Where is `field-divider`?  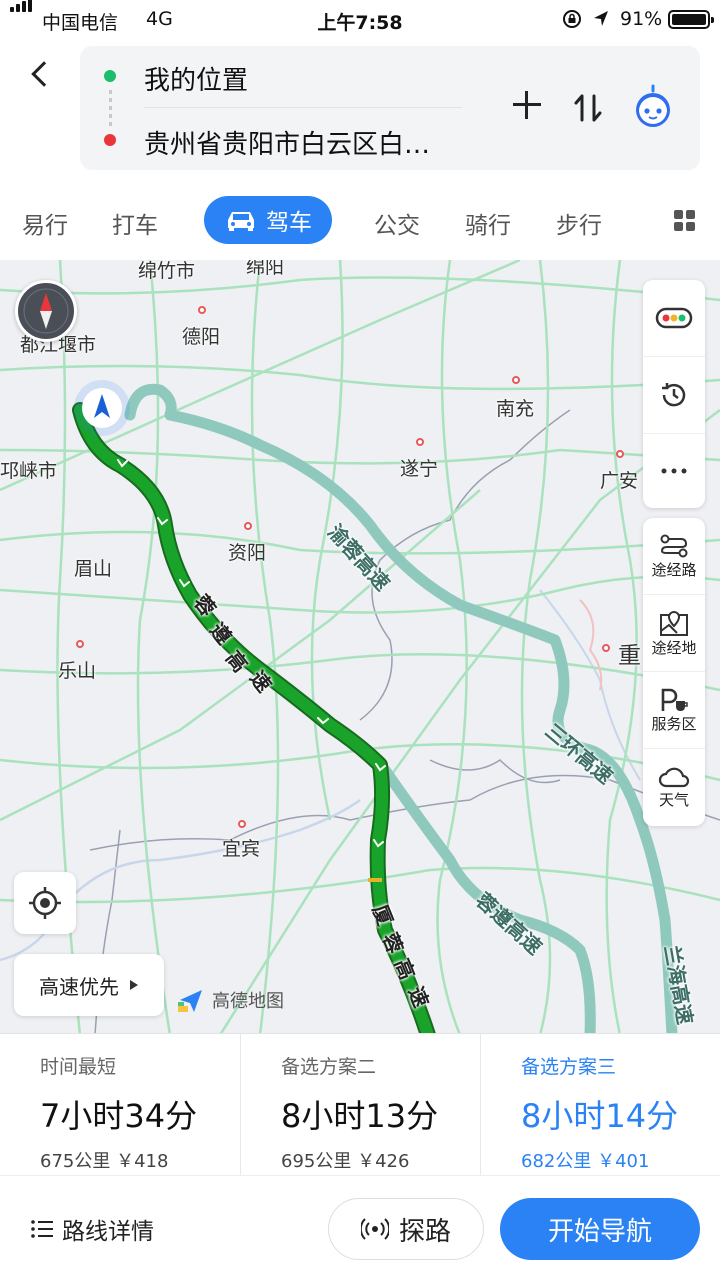
field-divider is located at coordinates (303, 107).